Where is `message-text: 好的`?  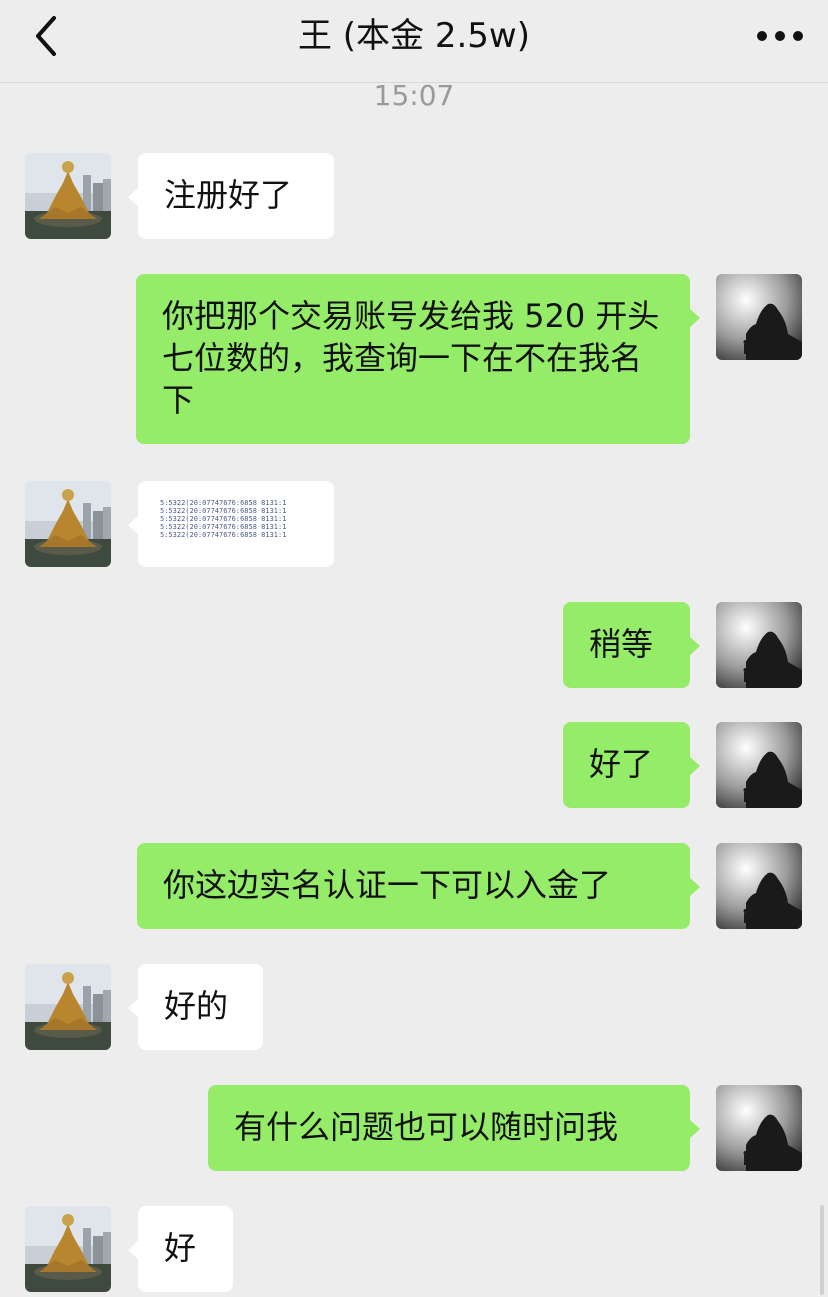 message-text: 好的 is located at coordinates (196, 1006).